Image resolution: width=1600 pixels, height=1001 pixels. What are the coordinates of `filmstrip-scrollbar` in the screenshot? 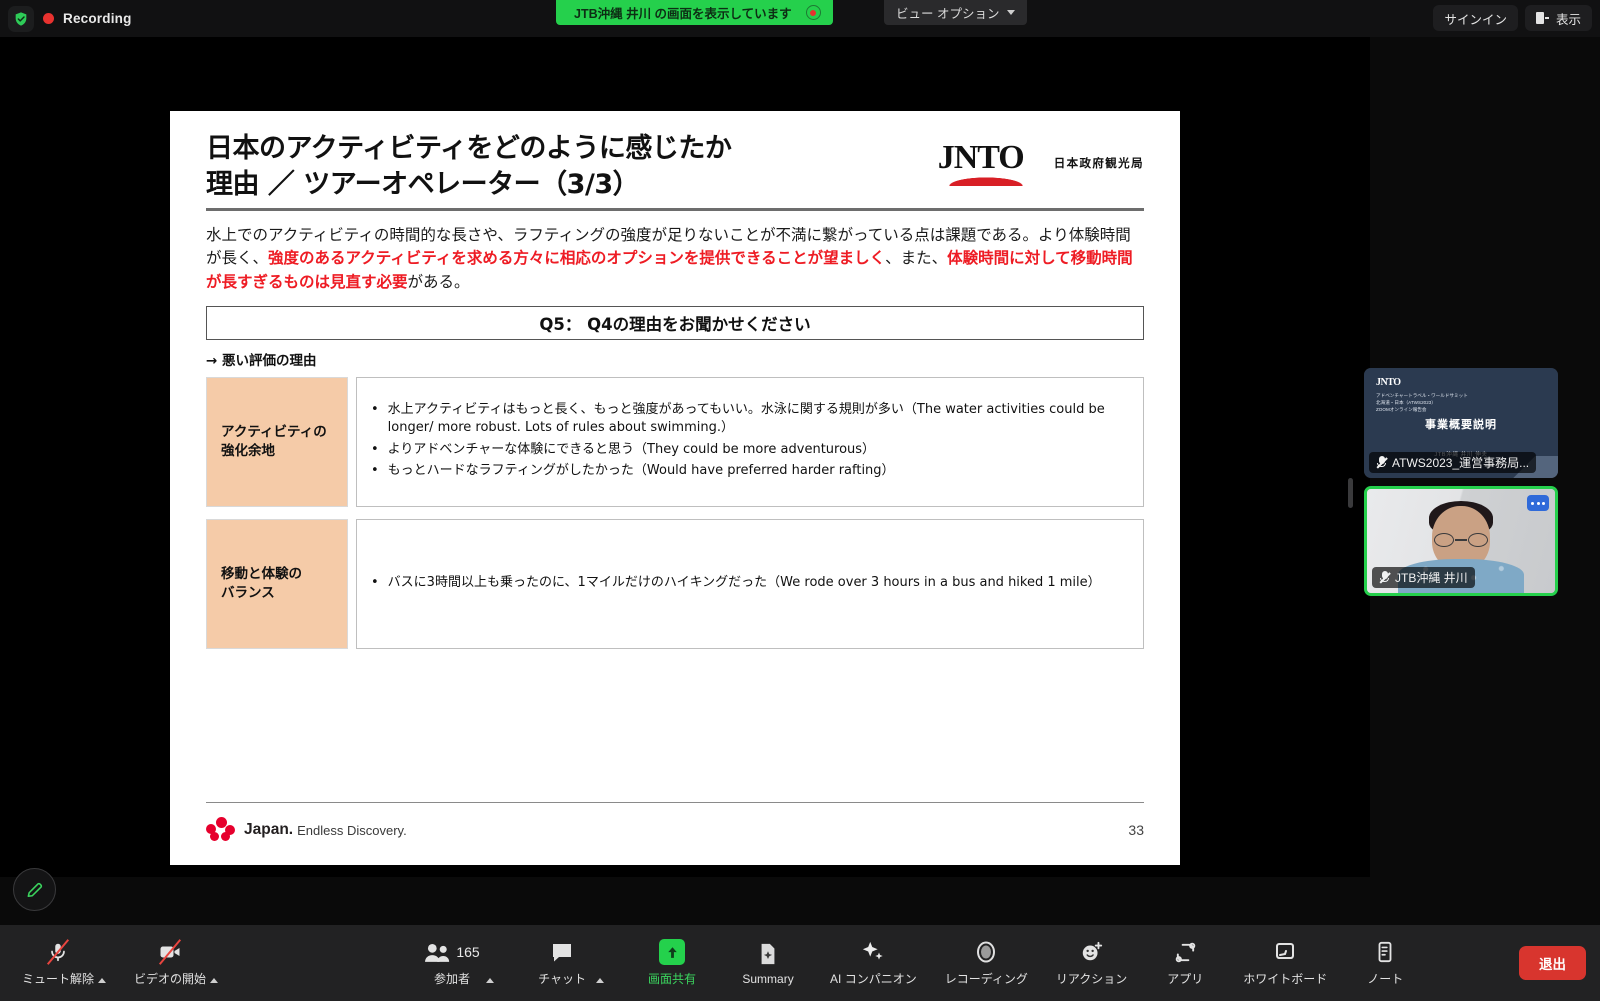 It's located at (1350, 493).